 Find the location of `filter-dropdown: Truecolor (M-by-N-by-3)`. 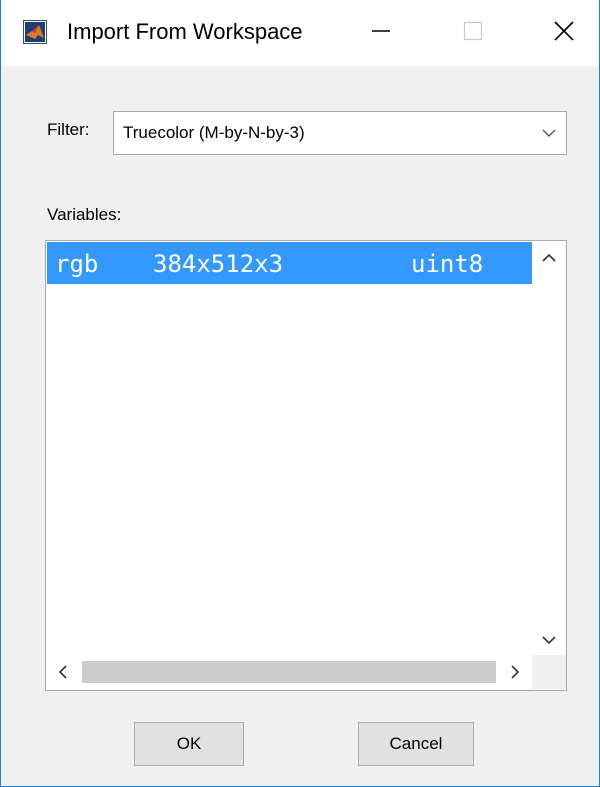

filter-dropdown: Truecolor (M-by-N-by-3) is located at coordinates (340, 133).